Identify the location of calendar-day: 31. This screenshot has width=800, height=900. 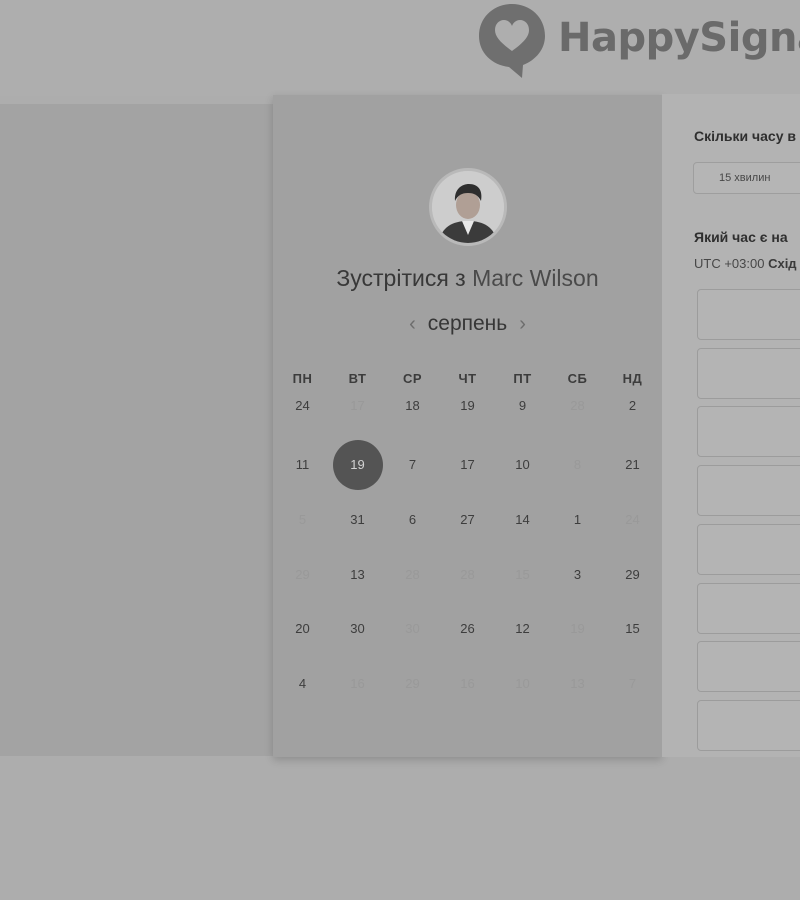
(357, 519).